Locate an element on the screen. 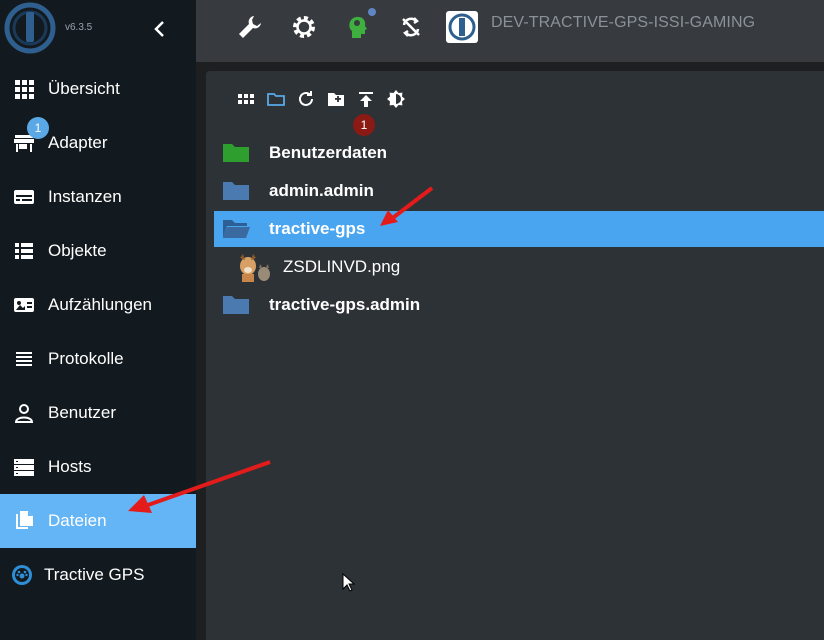  list-icon is located at coordinates (24, 251).